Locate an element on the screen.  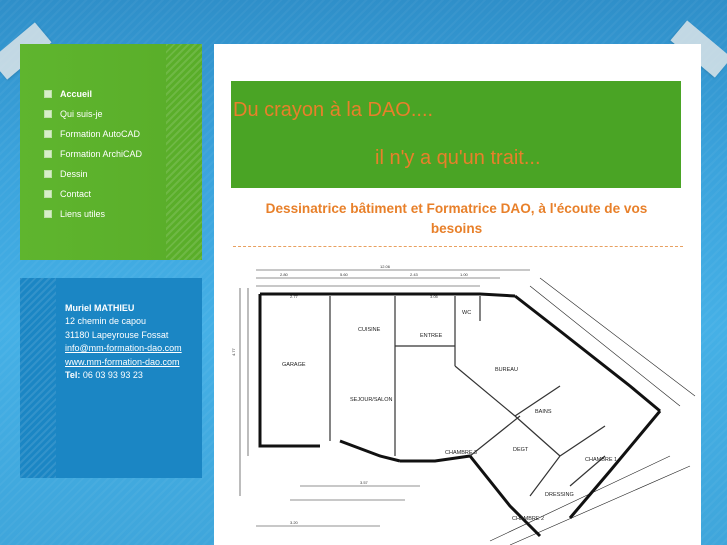
svg-text: 12.06 is located at coordinates (385, 266).